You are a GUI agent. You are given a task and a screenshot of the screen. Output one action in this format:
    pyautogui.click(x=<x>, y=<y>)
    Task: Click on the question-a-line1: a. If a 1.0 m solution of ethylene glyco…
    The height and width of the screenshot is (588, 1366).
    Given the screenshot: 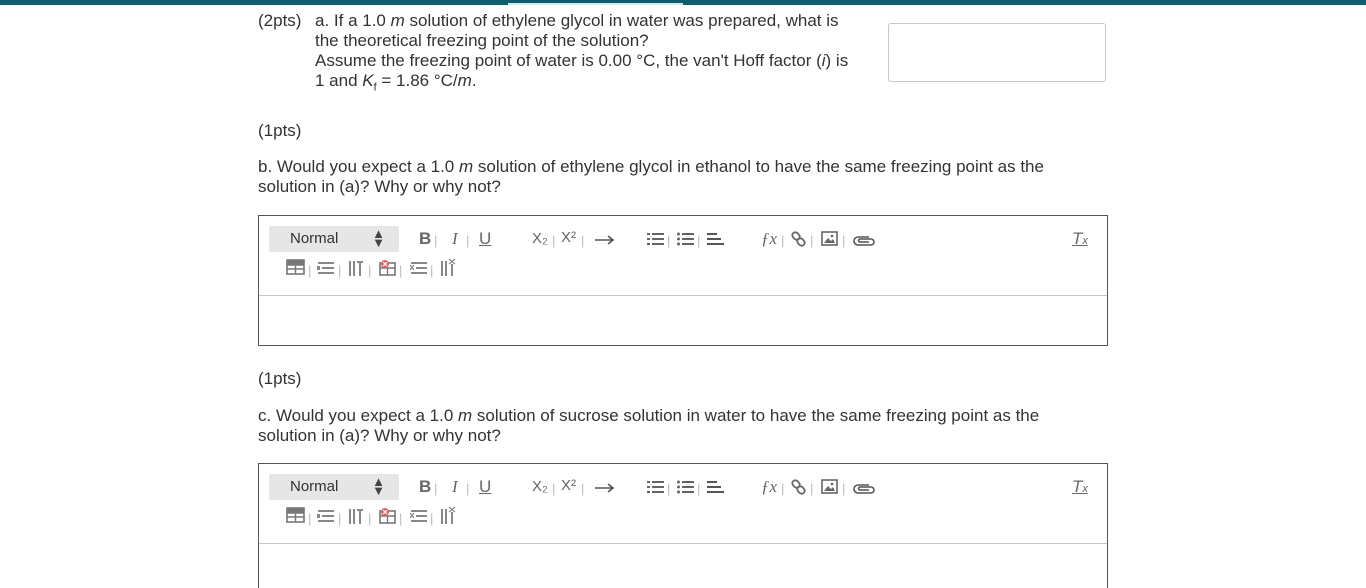 What is the action you would take?
    pyautogui.click(x=577, y=20)
    